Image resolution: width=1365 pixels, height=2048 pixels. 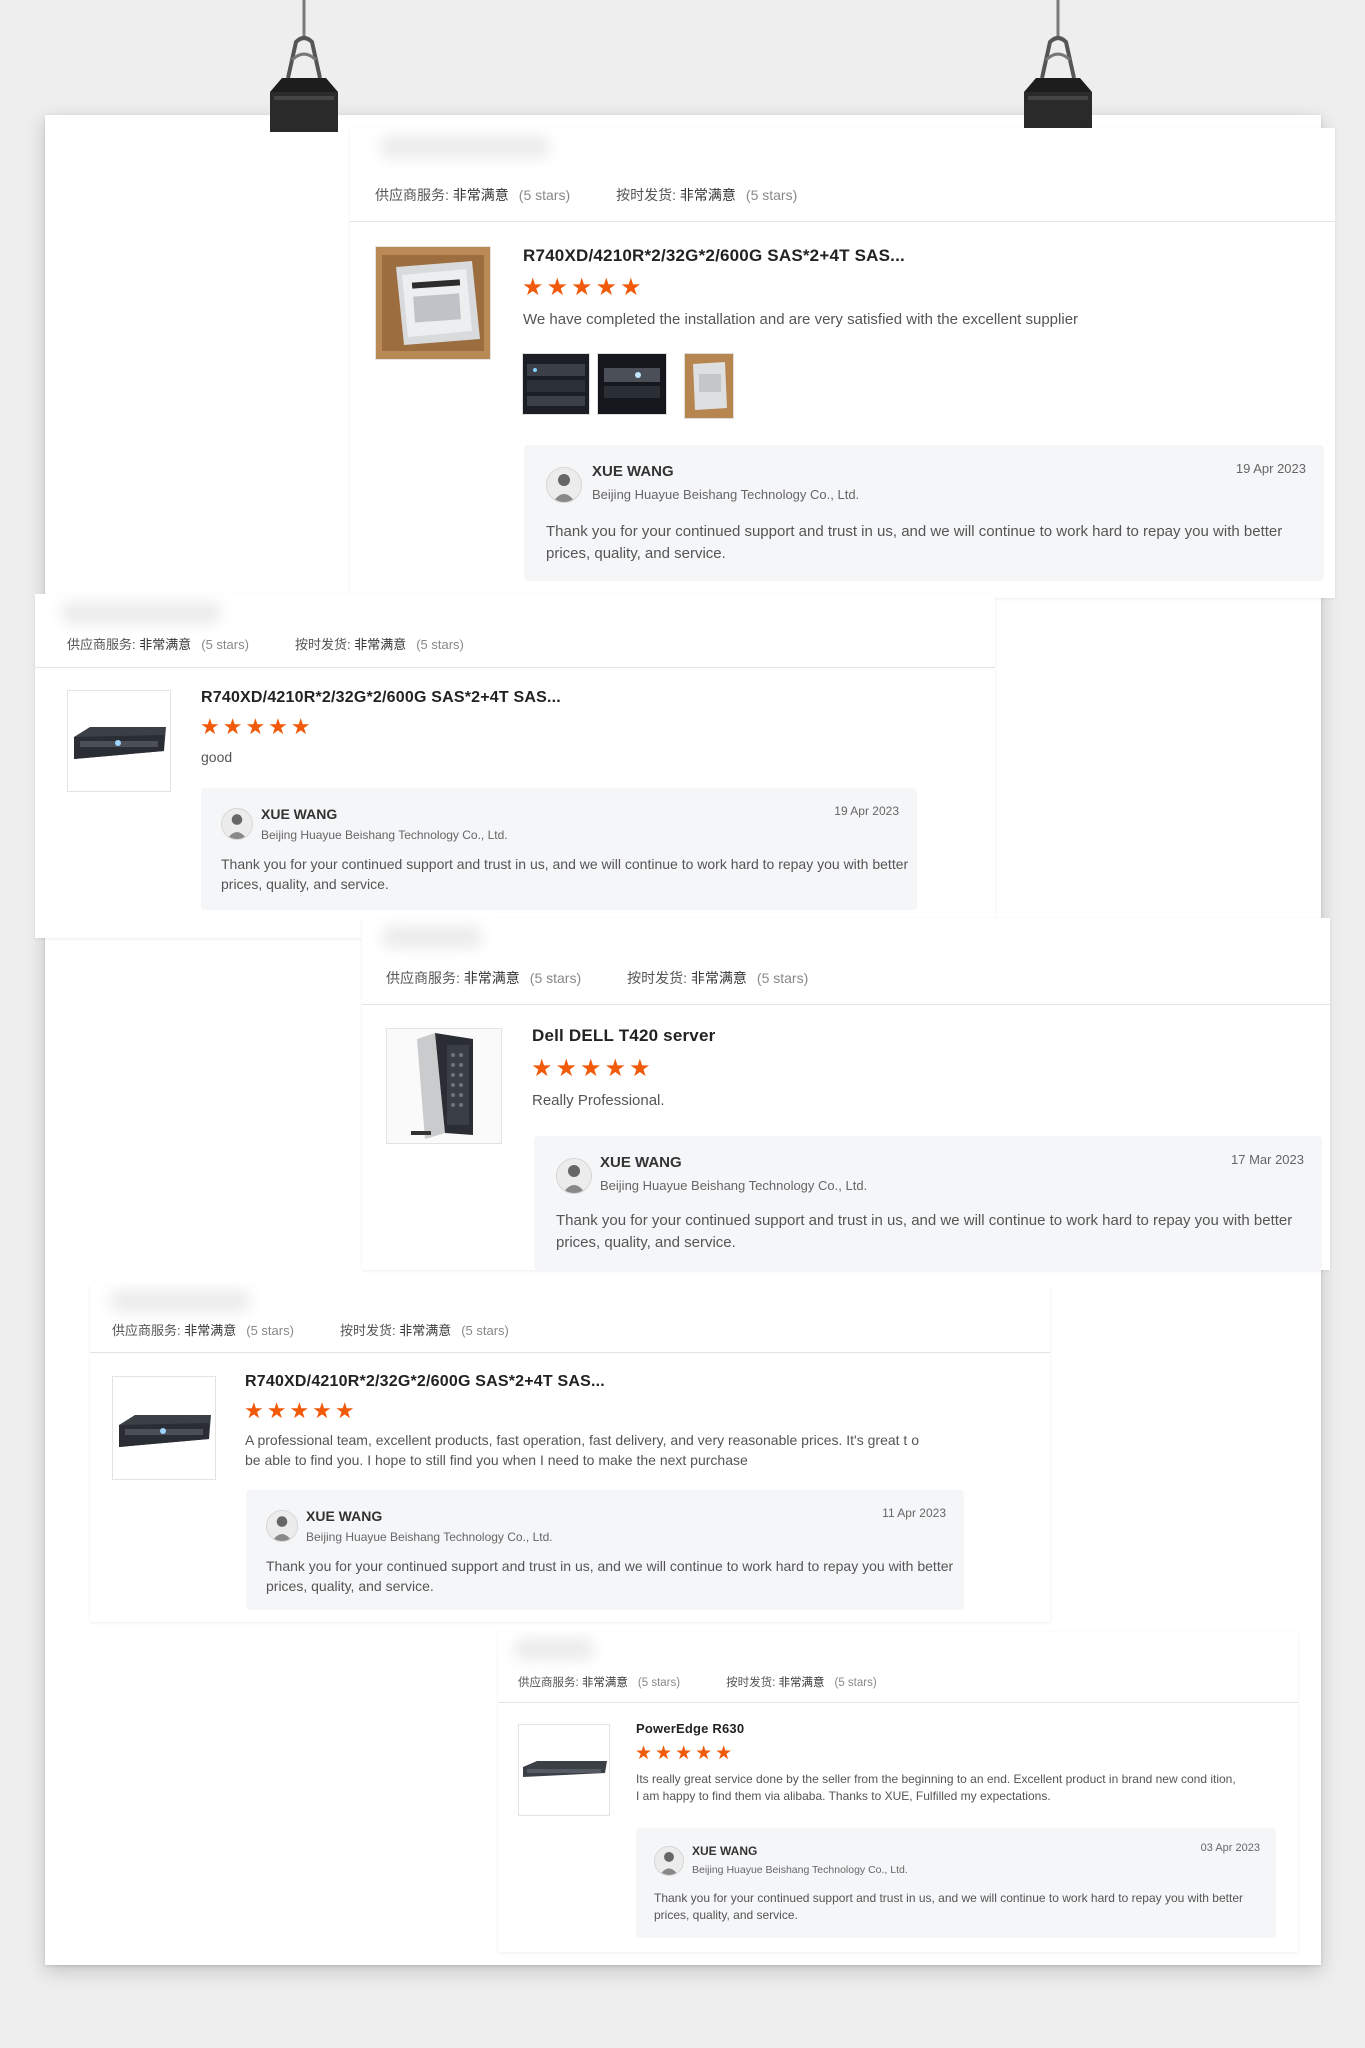 I want to click on server-box-image-icon, so click(x=433, y=303).